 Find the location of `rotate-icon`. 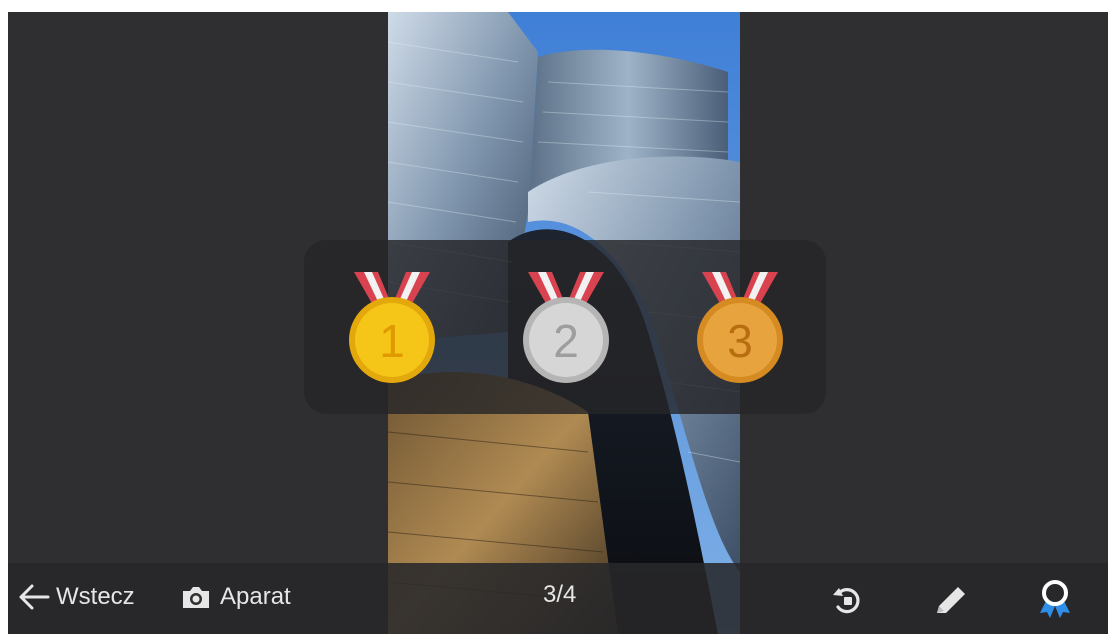

rotate-icon is located at coordinates (846, 601).